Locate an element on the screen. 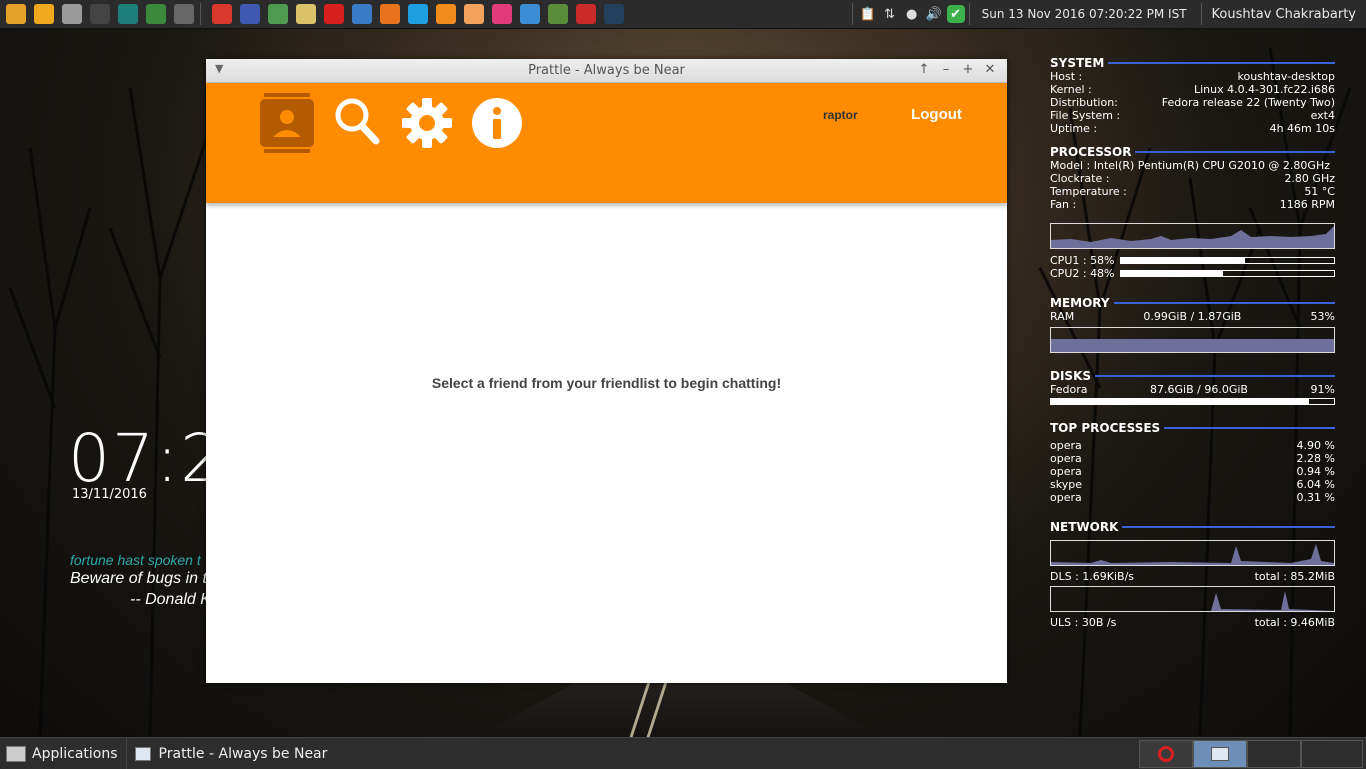 The width and height of the screenshot is (1366, 769). info-row: Clockrate : 2.80 GHz is located at coordinates (1192, 178).